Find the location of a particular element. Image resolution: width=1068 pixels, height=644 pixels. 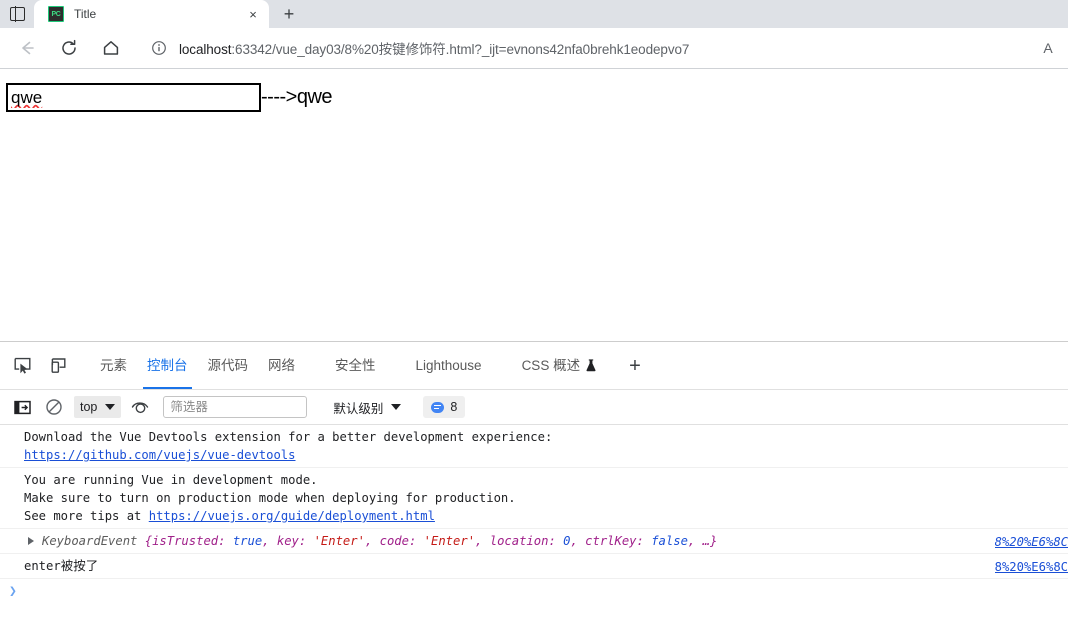

tab-network-label: 网络 is located at coordinates (281, 365).